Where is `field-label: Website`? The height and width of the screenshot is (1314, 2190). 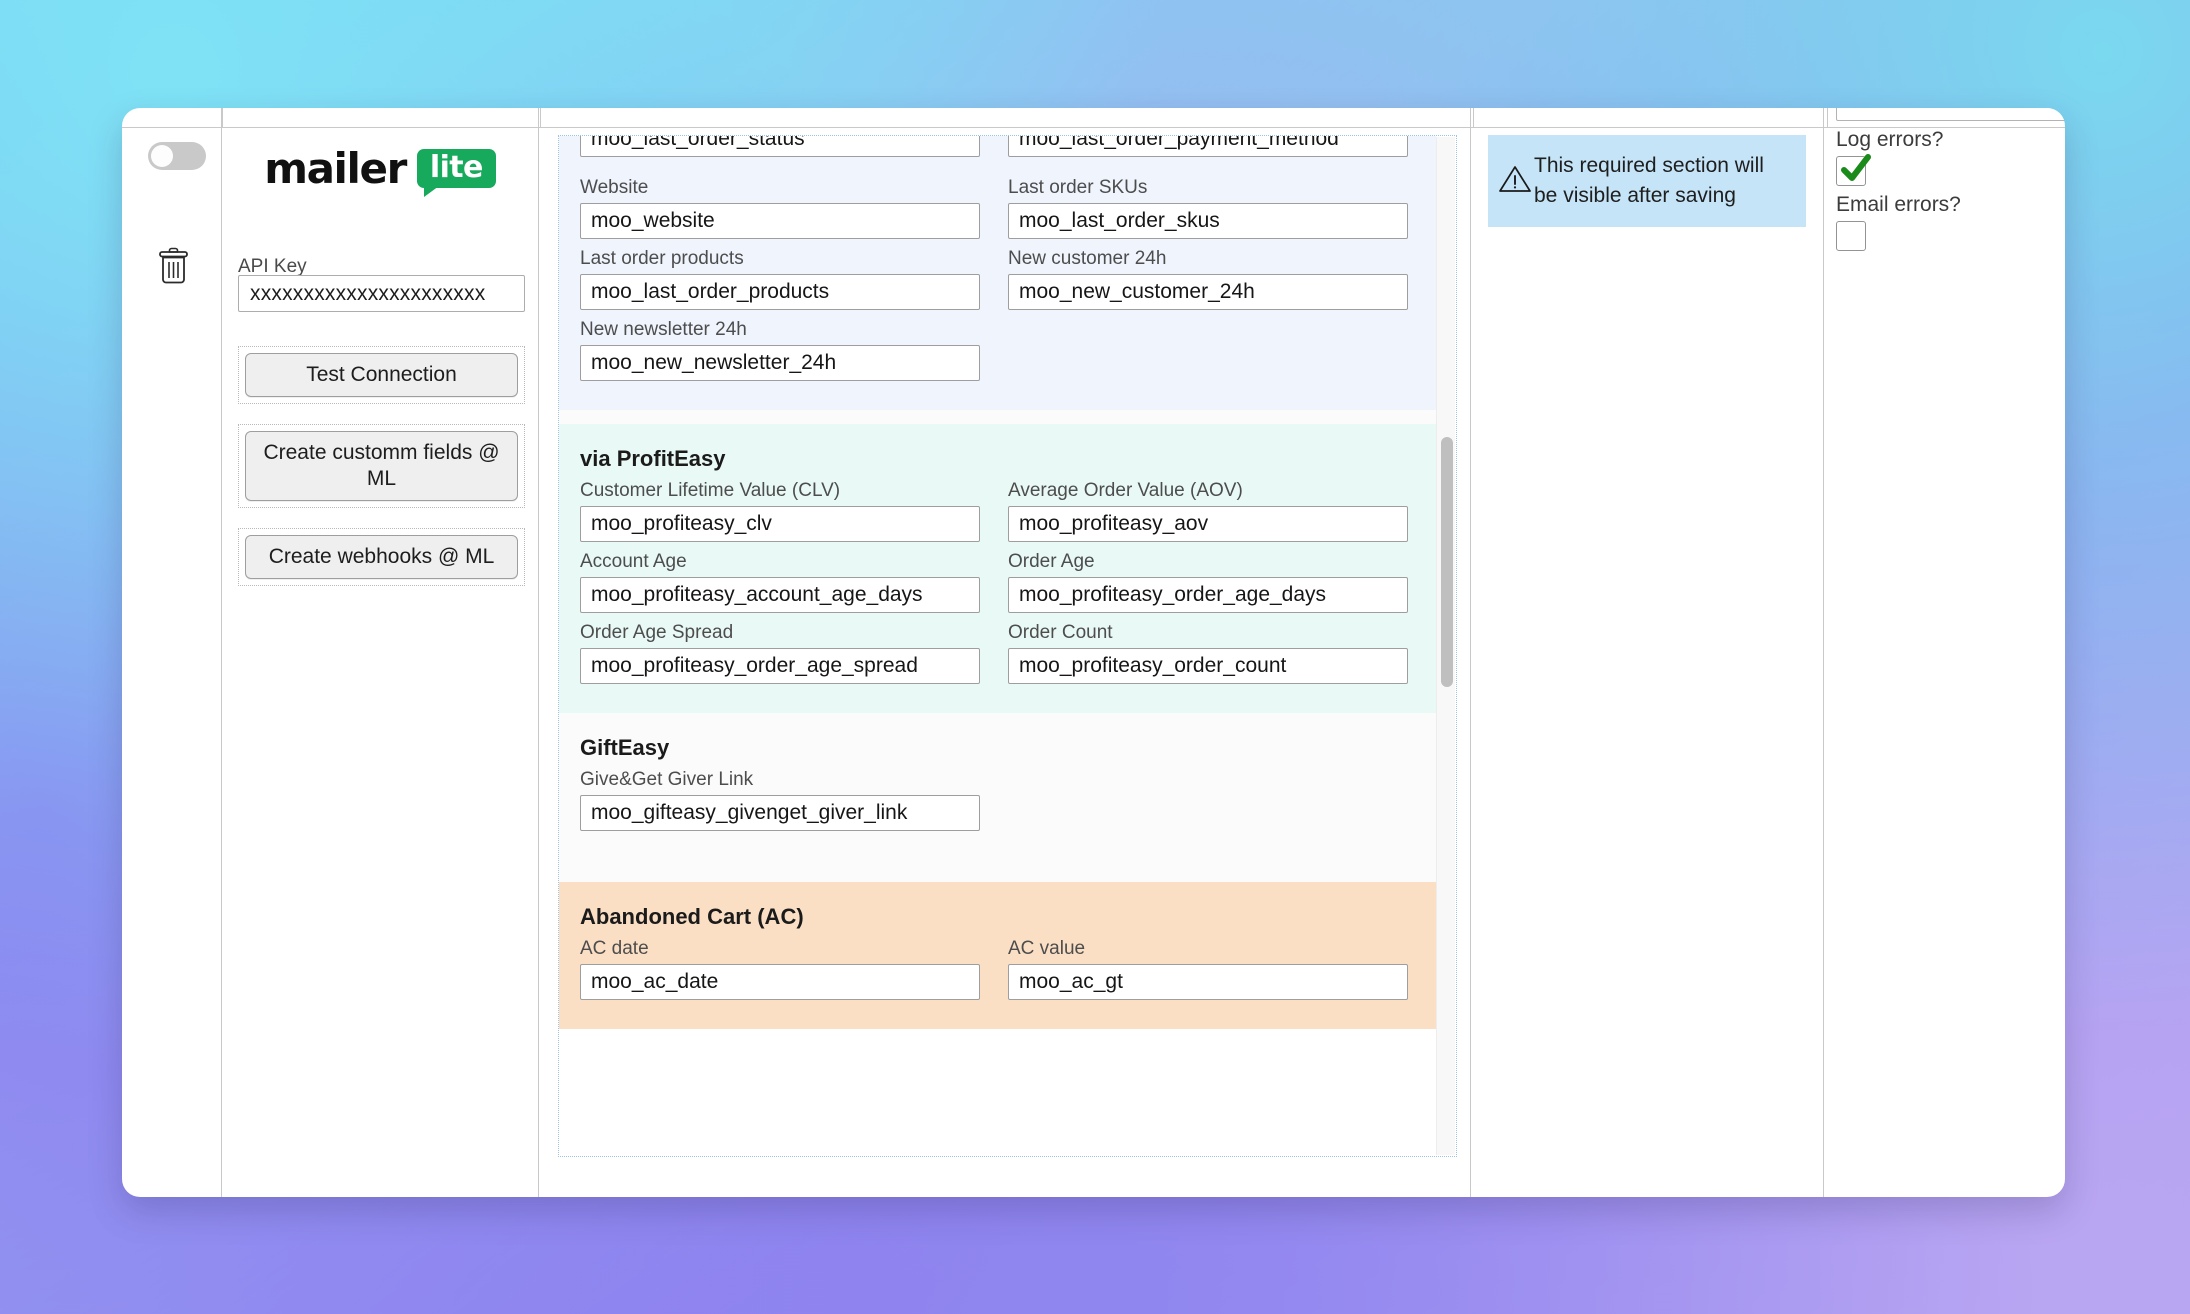
field-label: Website is located at coordinates (614, 187).